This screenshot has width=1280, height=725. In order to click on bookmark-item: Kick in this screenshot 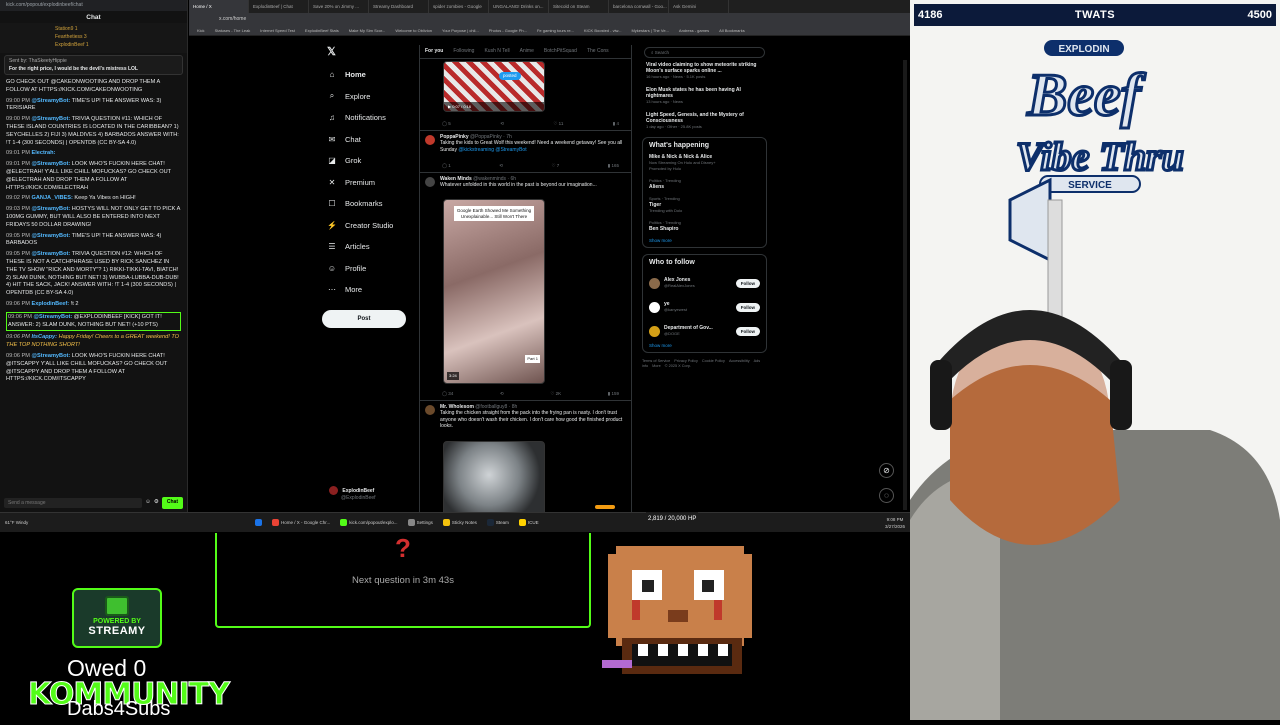, I will do `click(201, 30)`.